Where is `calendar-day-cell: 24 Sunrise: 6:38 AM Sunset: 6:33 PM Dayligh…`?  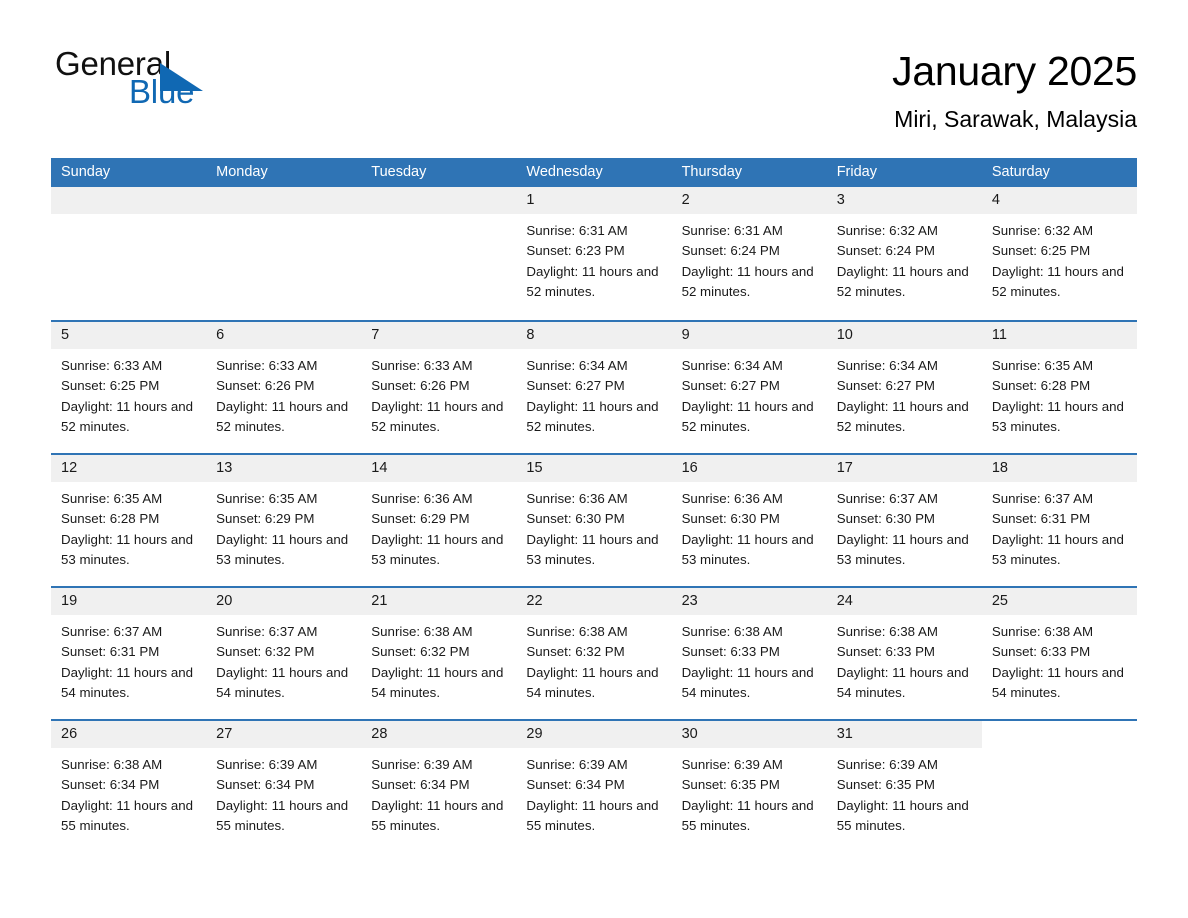 calendar-day-cell: 24 Sunrise: 6:38 AM Sunset: 6:33 PM Dayligh… is located at coordinates (904, 653).